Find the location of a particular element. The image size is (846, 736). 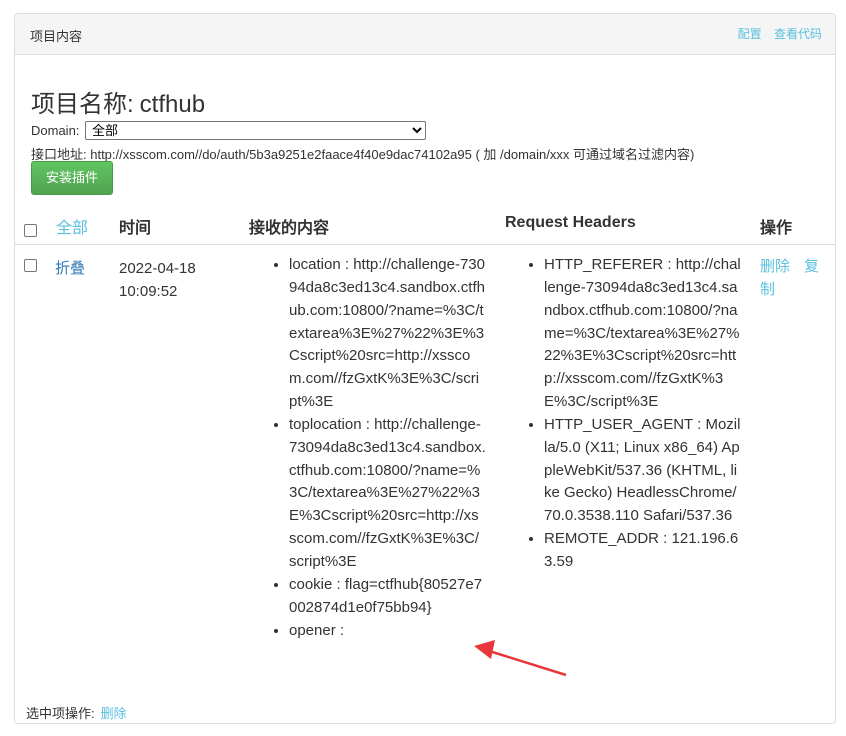

annotation-arrow-head is located at coordinates (484, 649).